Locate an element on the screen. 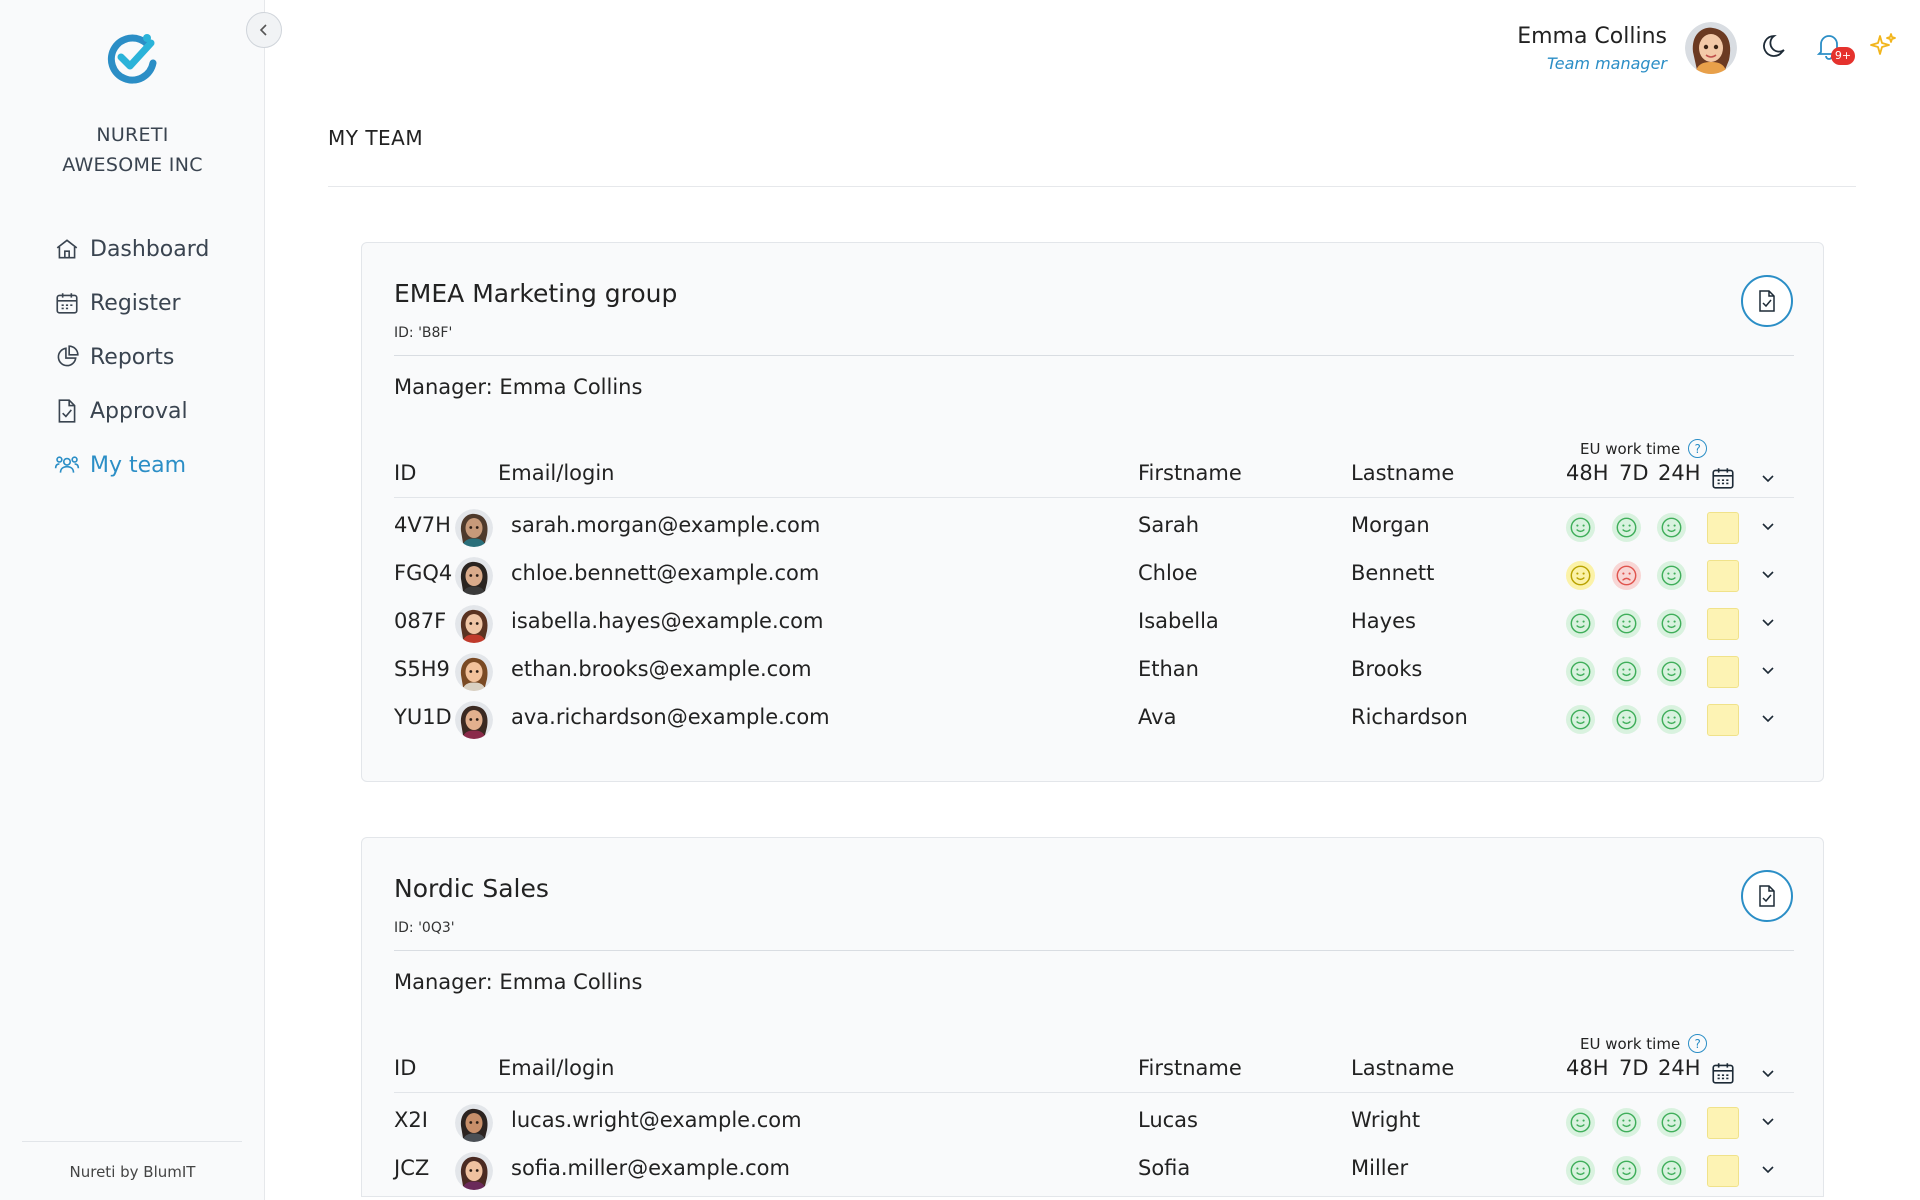 The image size is (1920, 1200). home-icon is located at coordinates (67, 249).